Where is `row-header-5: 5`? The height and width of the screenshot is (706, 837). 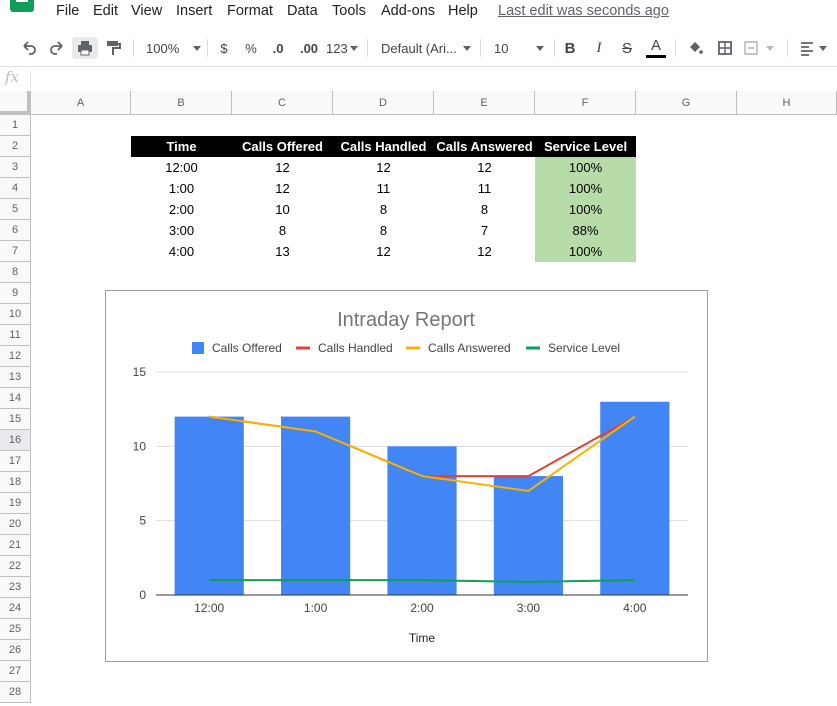 row-header-5: 5 is located at coordinates (15, 209).